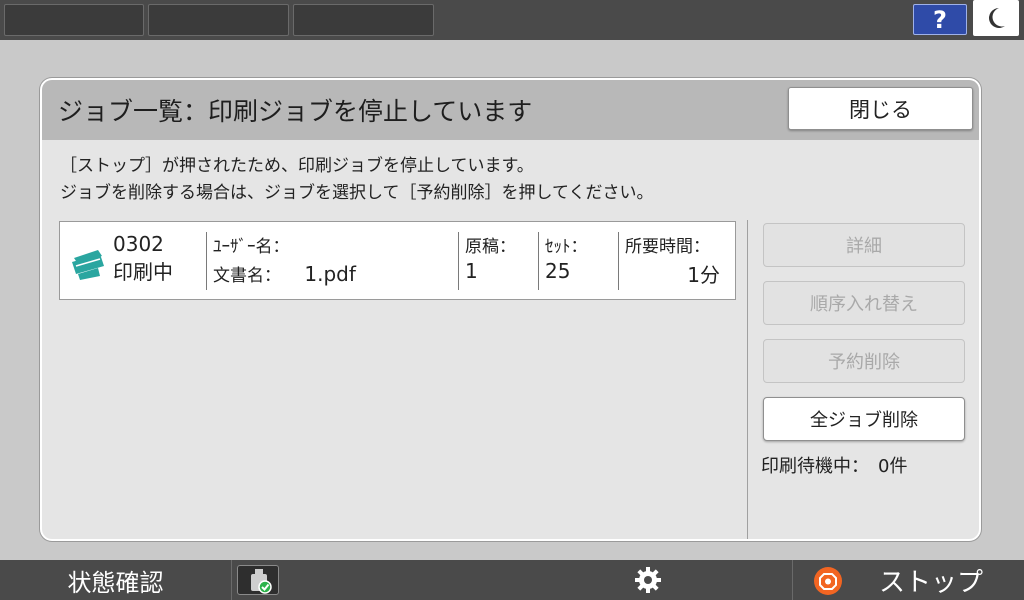  What do you see at coordinates (667, 247) in the screenshot?
I see `time-label: 所要時間：` at bounding box center [667, 247].